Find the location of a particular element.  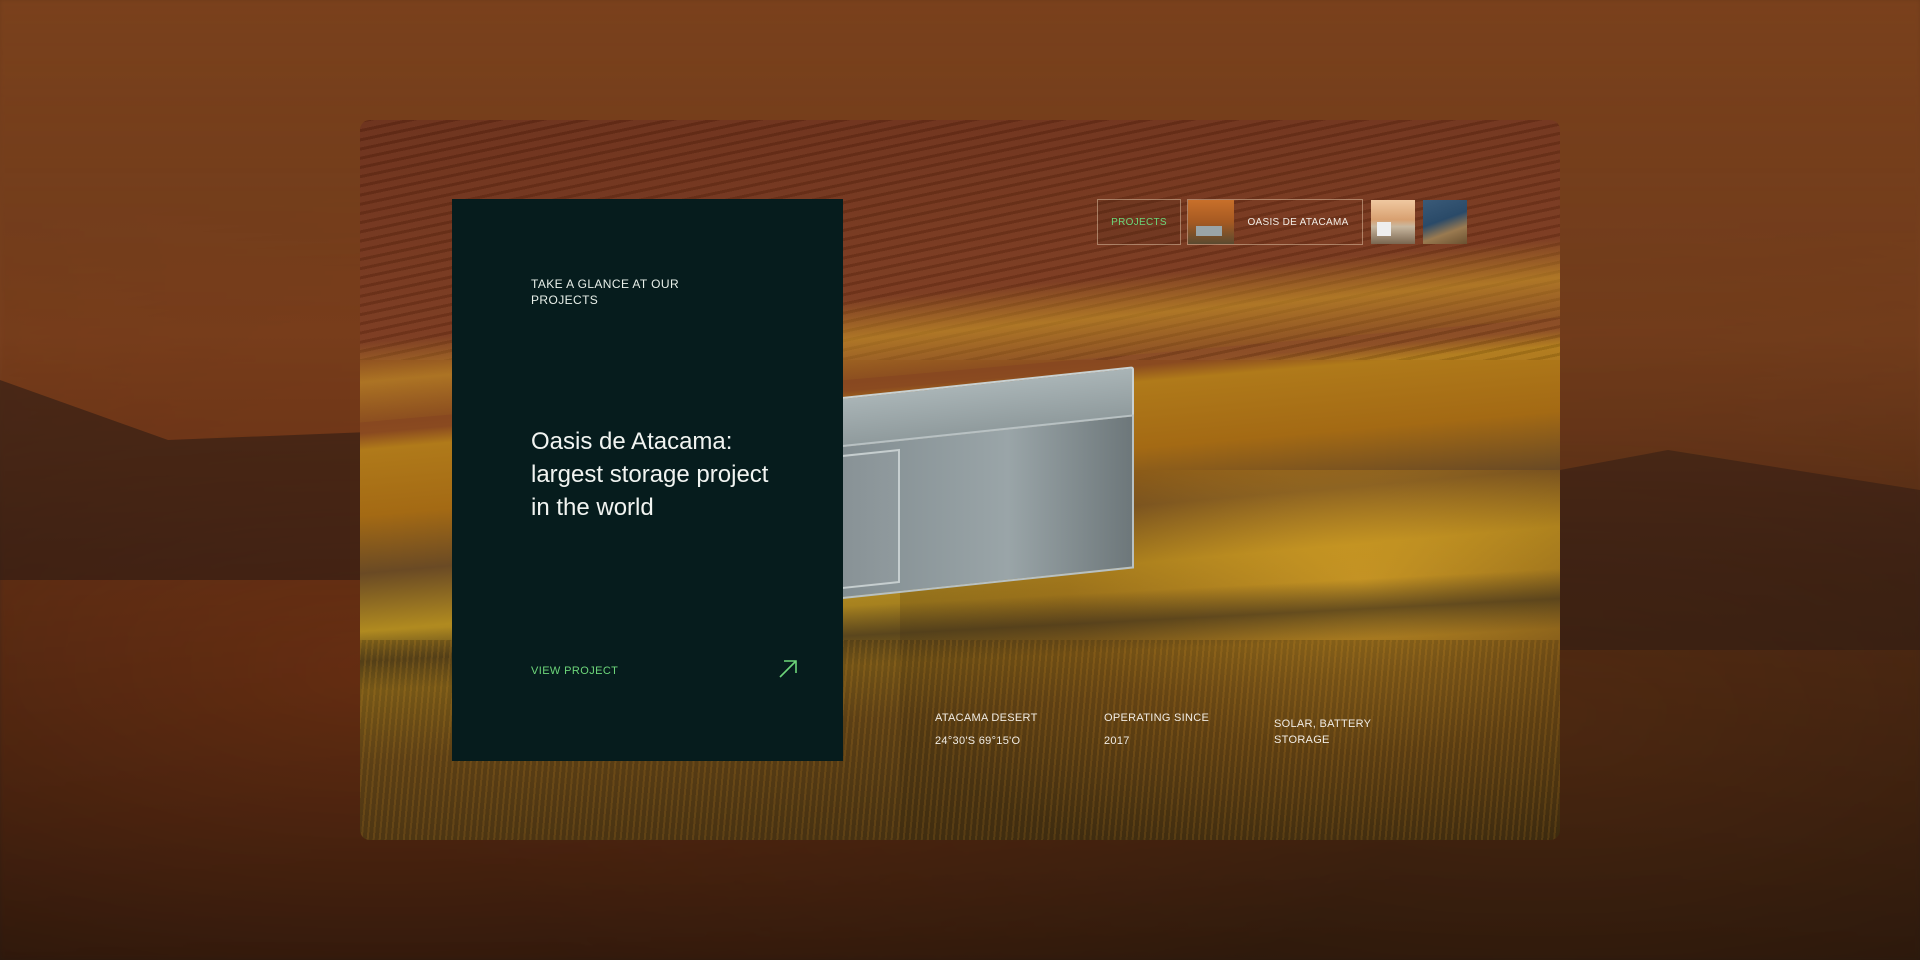

tab-oasis-de-atacama: OASIS DE ATACAMA is located at coordinates (1275, 222).